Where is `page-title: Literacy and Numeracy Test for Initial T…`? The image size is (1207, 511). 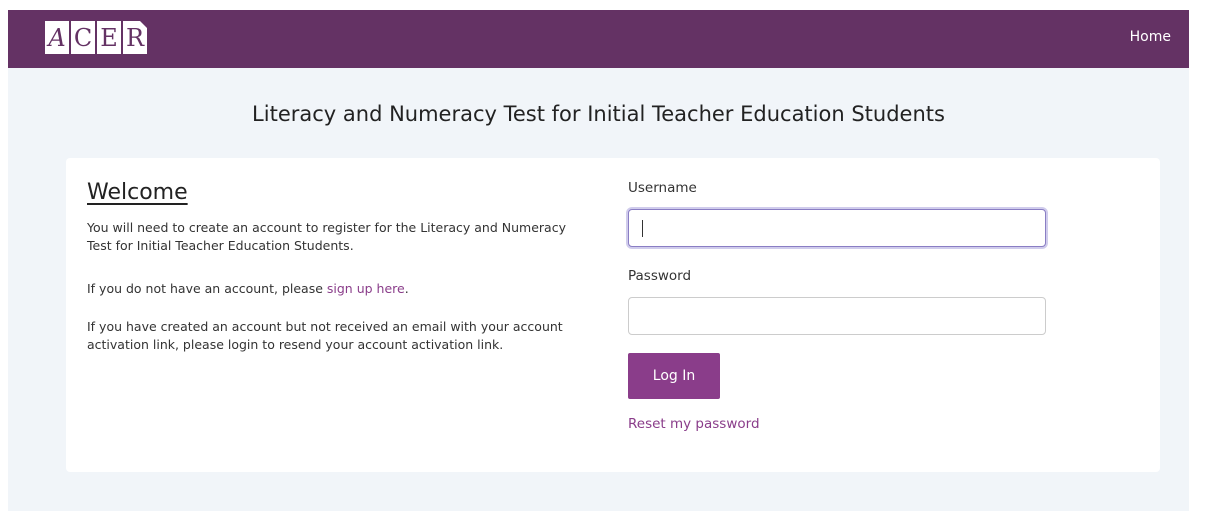
page-title: Literacy and Numeracy Test for Initial T… is located at coordinates (598, 114).